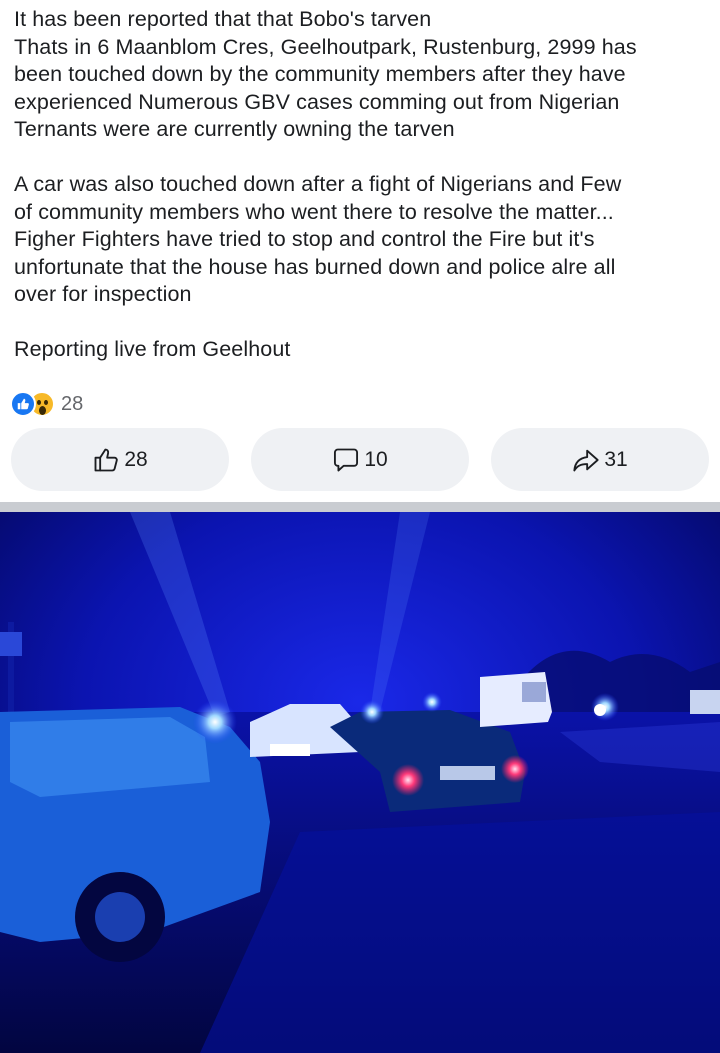  I want to click on like-button: 28, so click(120, 459).